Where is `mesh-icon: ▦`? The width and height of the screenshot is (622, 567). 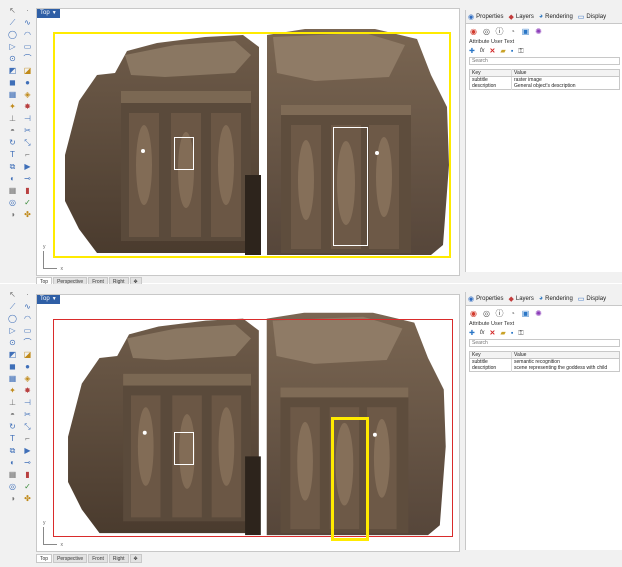
mesh-icon: ▦ is located at coordinates (12, 379).